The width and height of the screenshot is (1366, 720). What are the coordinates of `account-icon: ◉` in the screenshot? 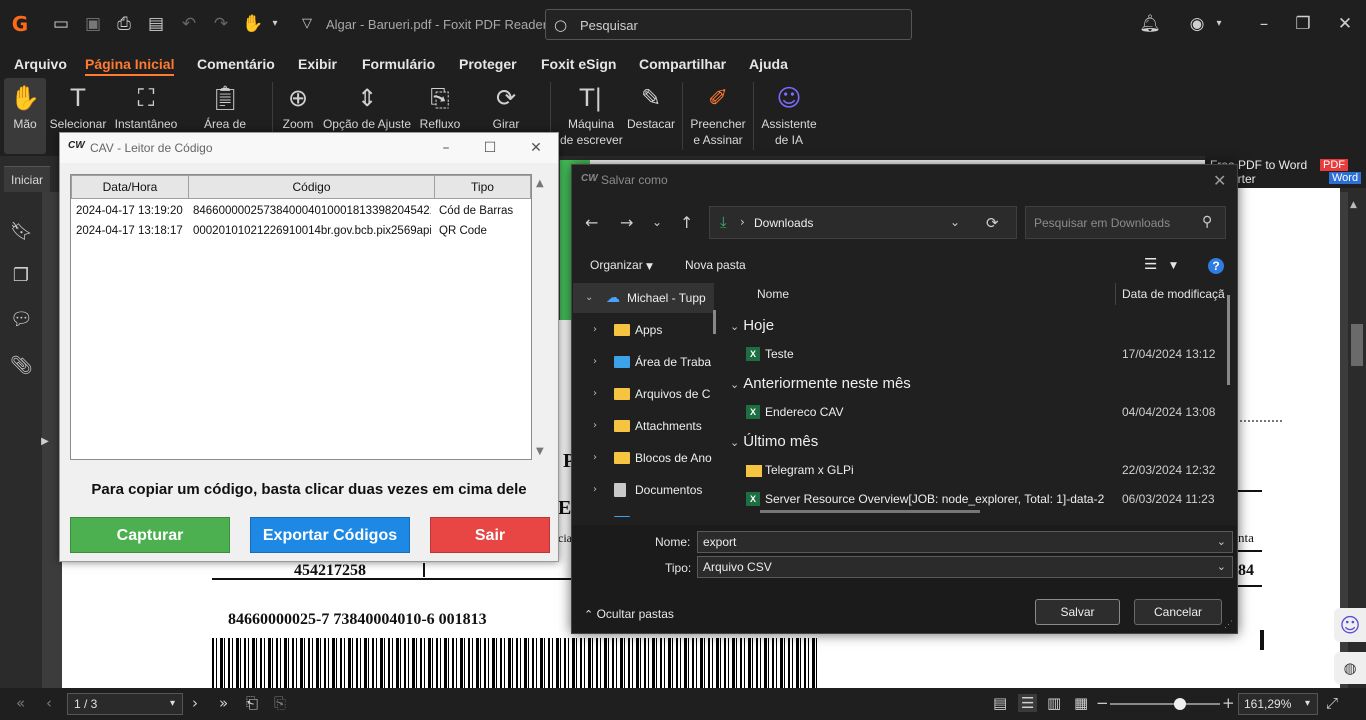 It's located at (1197, 24).